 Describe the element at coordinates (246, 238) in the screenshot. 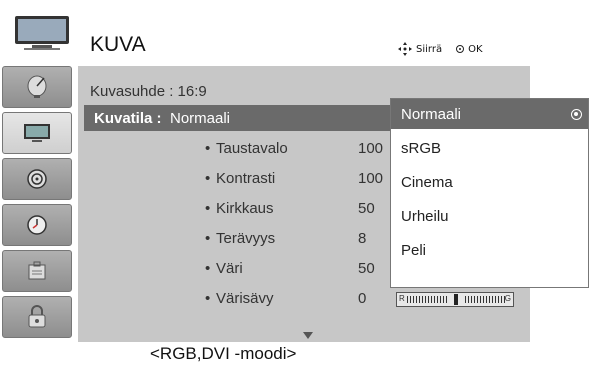

I see `setting-name: Terävyys` at that location.